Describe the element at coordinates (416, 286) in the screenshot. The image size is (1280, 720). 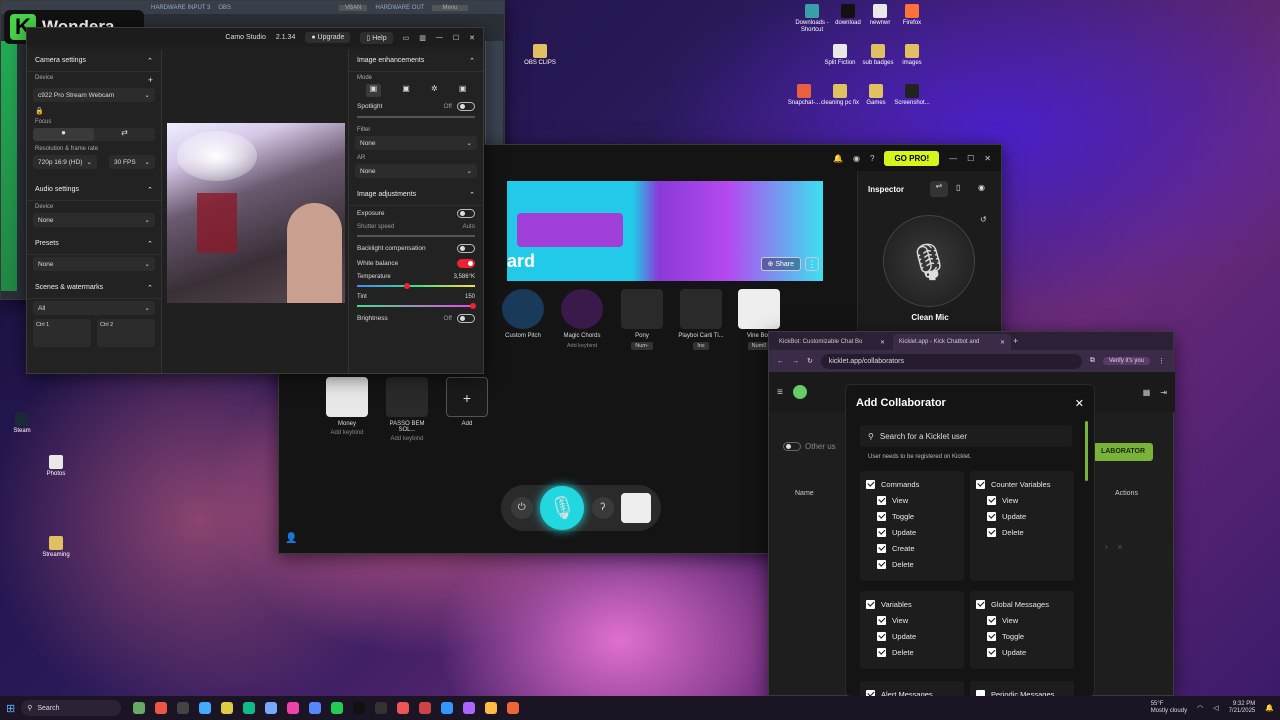
I see `temperature-slider` at that location.